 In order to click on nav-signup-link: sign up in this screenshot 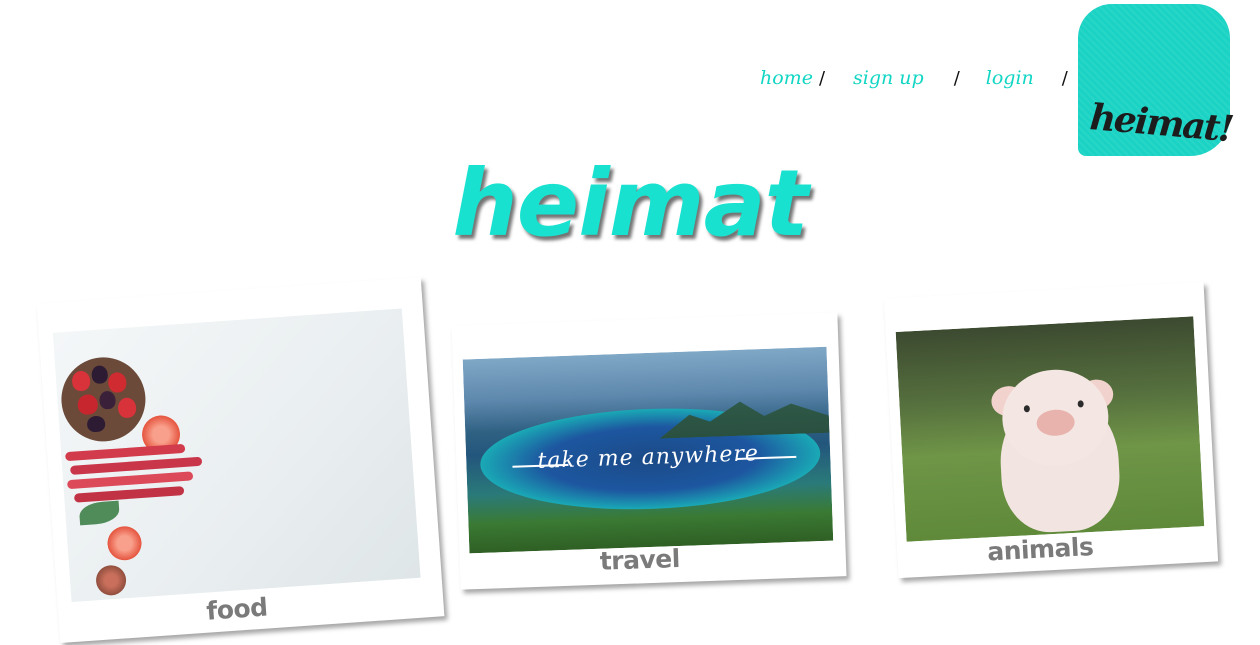, I will do `click(888, 78)`.